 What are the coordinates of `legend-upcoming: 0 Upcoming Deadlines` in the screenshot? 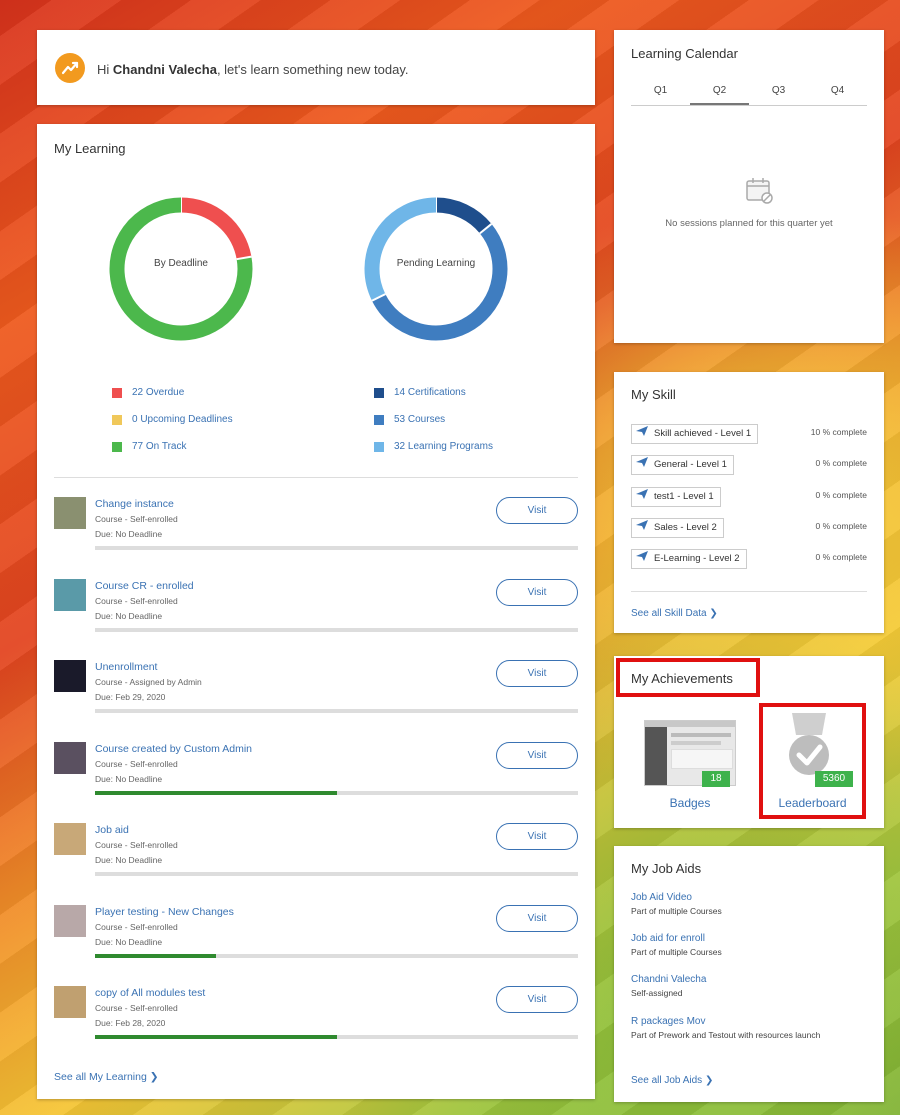 It's located at (172, 419).